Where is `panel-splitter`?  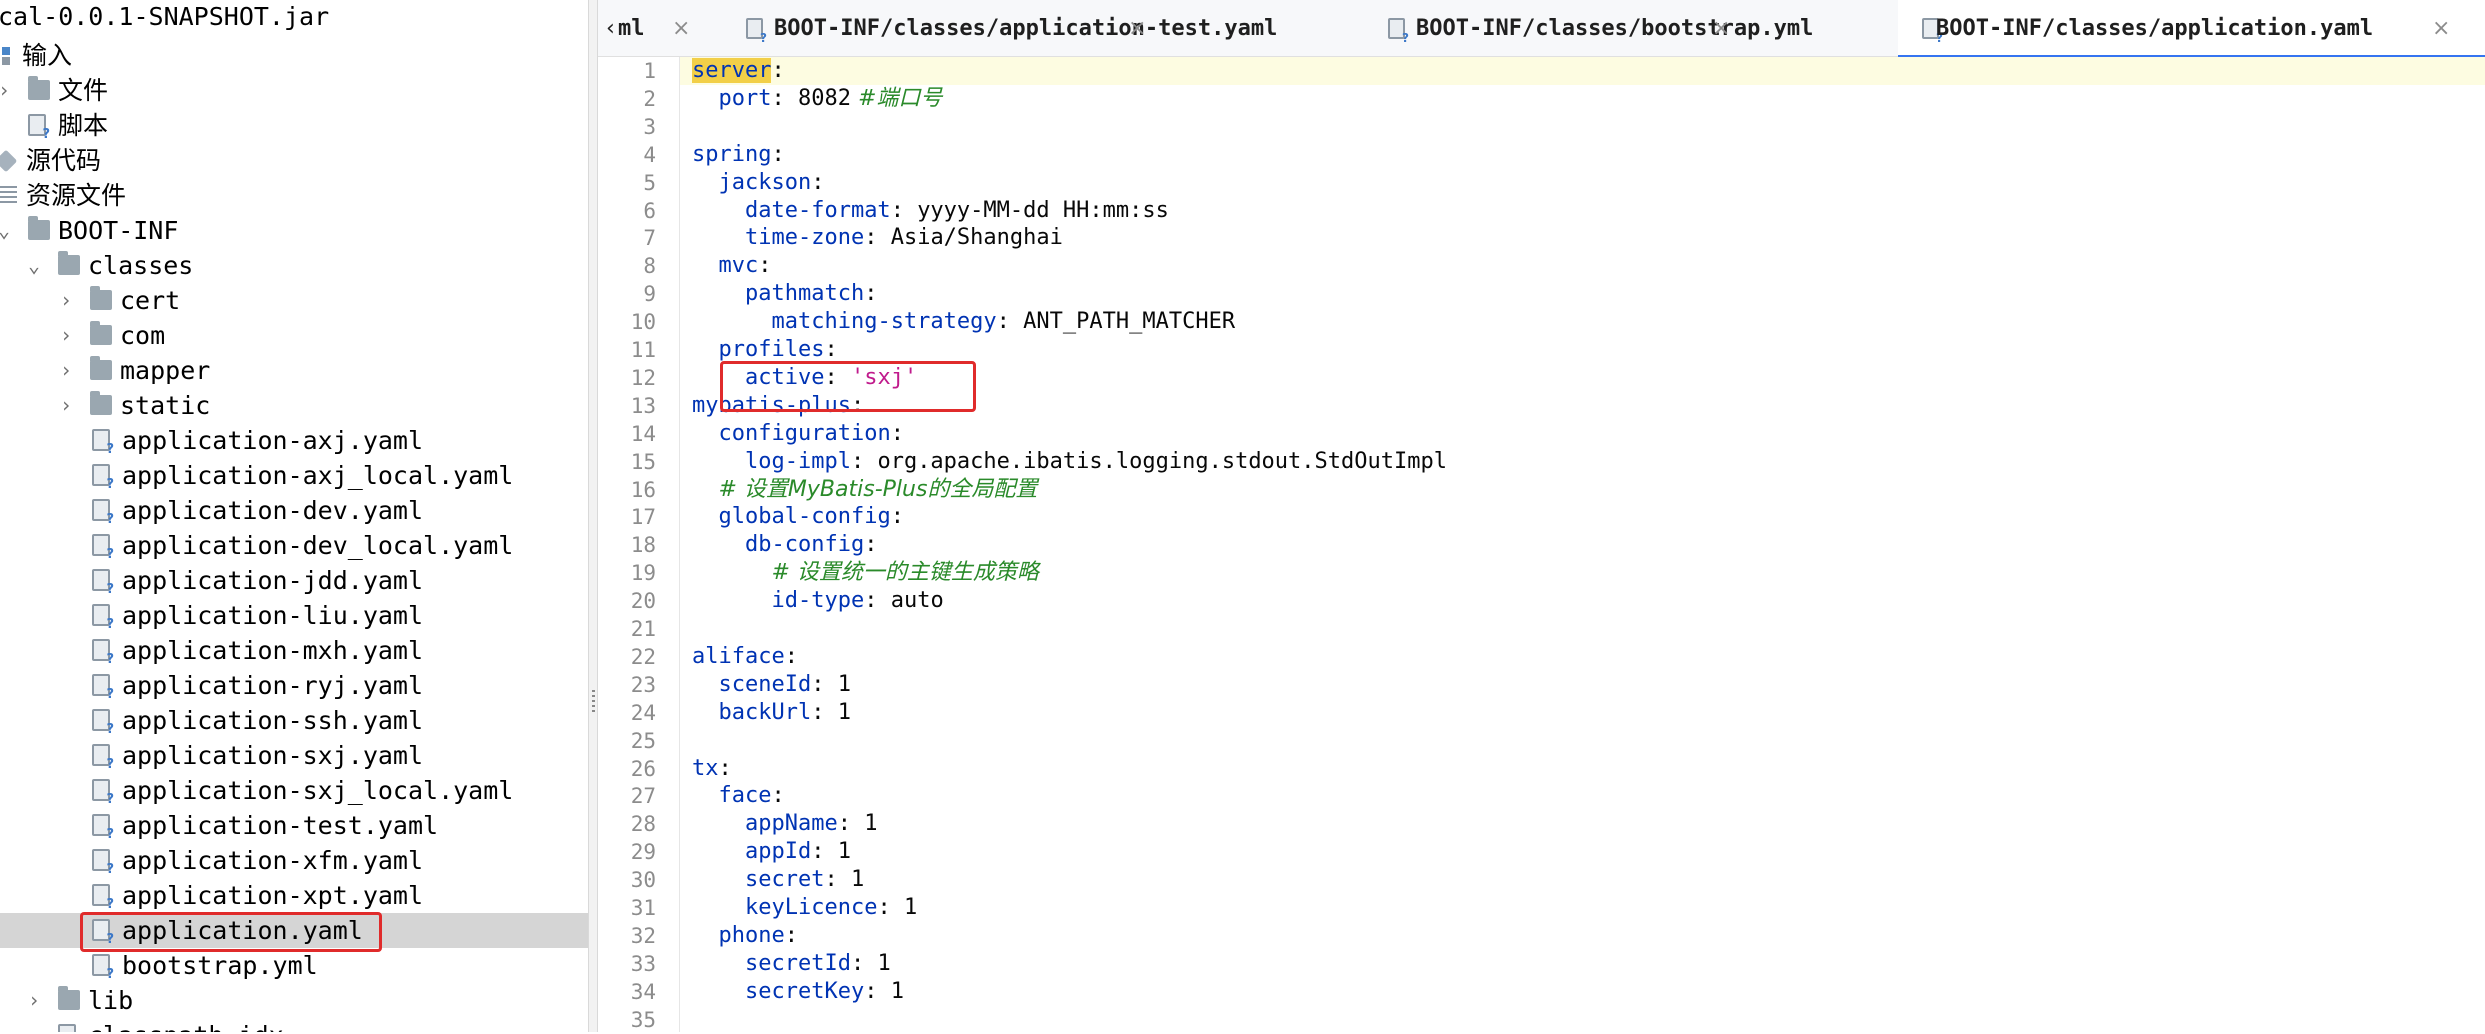
panel-splitter is located at coordinates (593, 516).